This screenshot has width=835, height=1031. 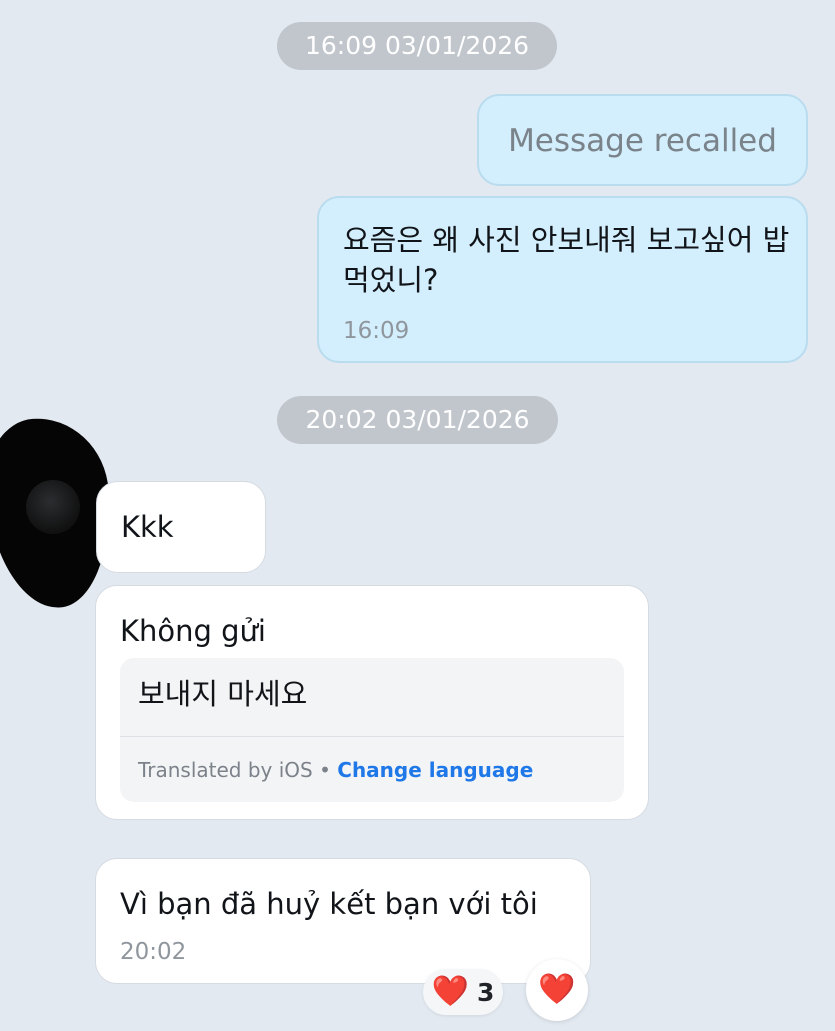 I want to click on timestamp-separator: 16:09 03/01/2026, so click(x=417, y=46).